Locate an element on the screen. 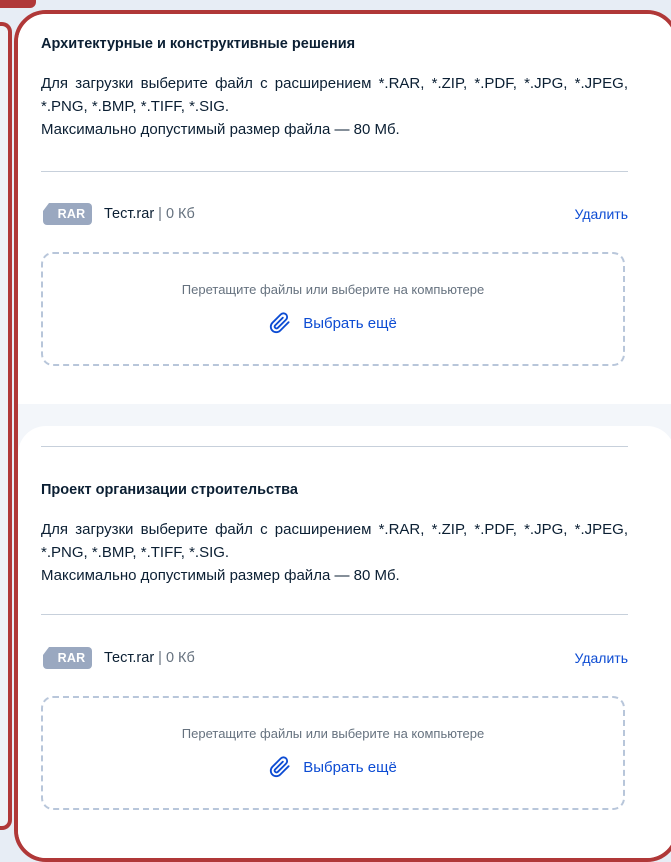 The width and height of the screenshot is (671, 862). section-header: Проект организации строительства is located at coordinates (334, 490).